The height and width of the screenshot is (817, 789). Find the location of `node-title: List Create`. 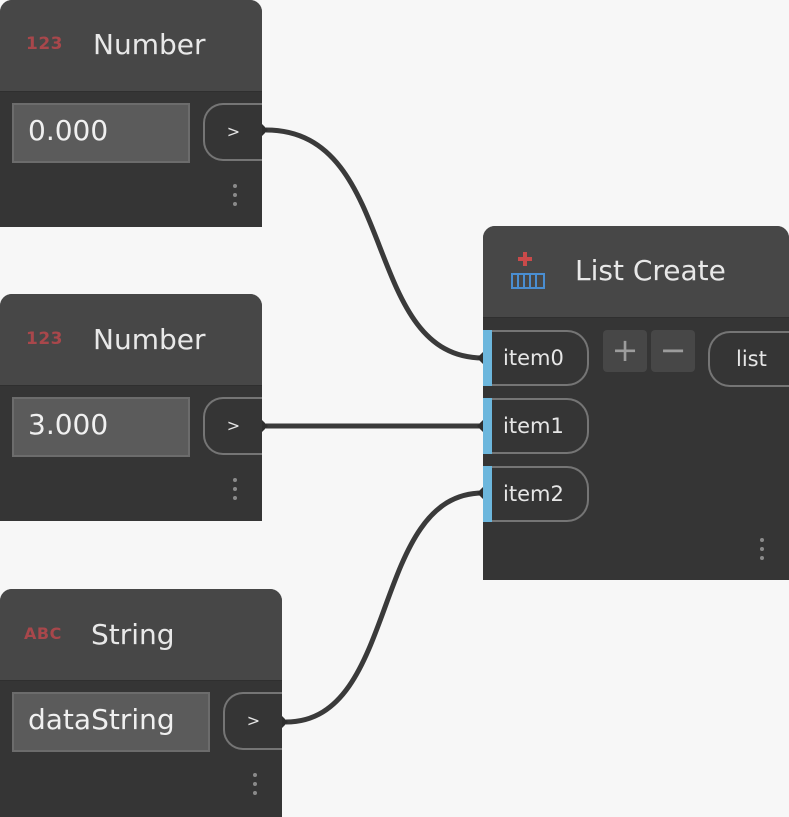

node-title: List Create is located at coordinates (650, 270).